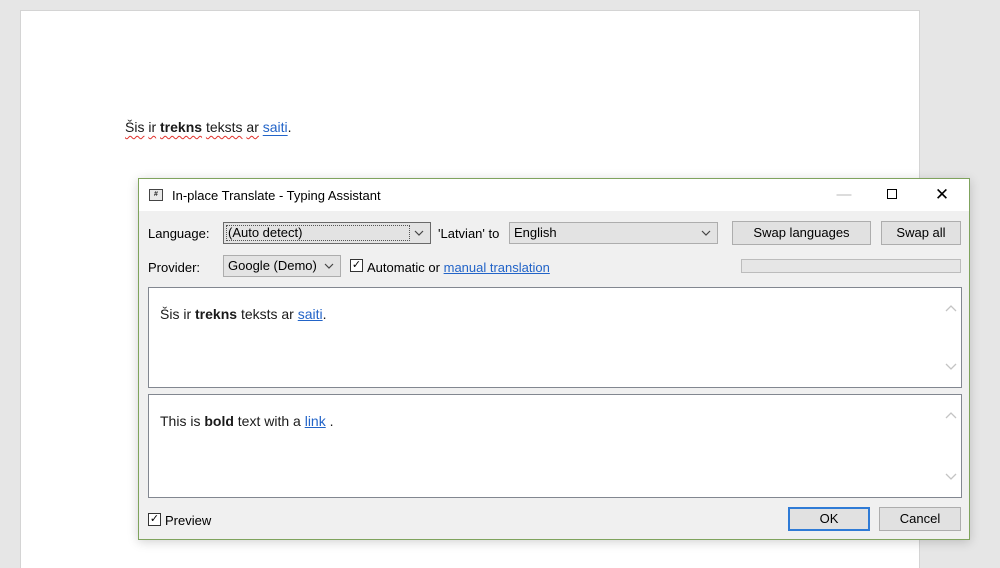 Image resolution: width=1000 pixels, height=568 pixels. I want to click on target-text-pre: This is, so click(180, 421).